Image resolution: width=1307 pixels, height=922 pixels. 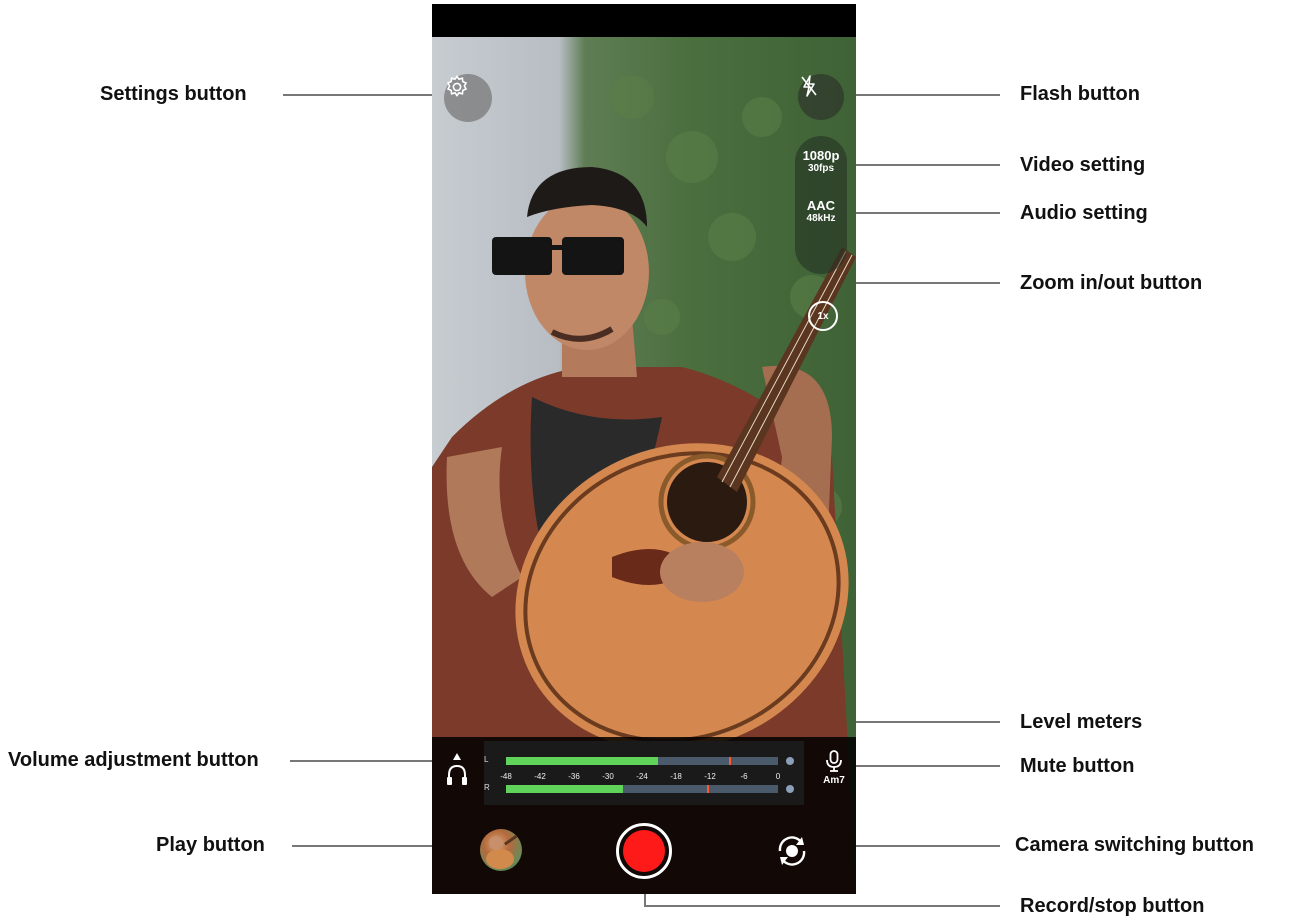 I want to click on mute-button: Am7, so click(x=834, y=769).